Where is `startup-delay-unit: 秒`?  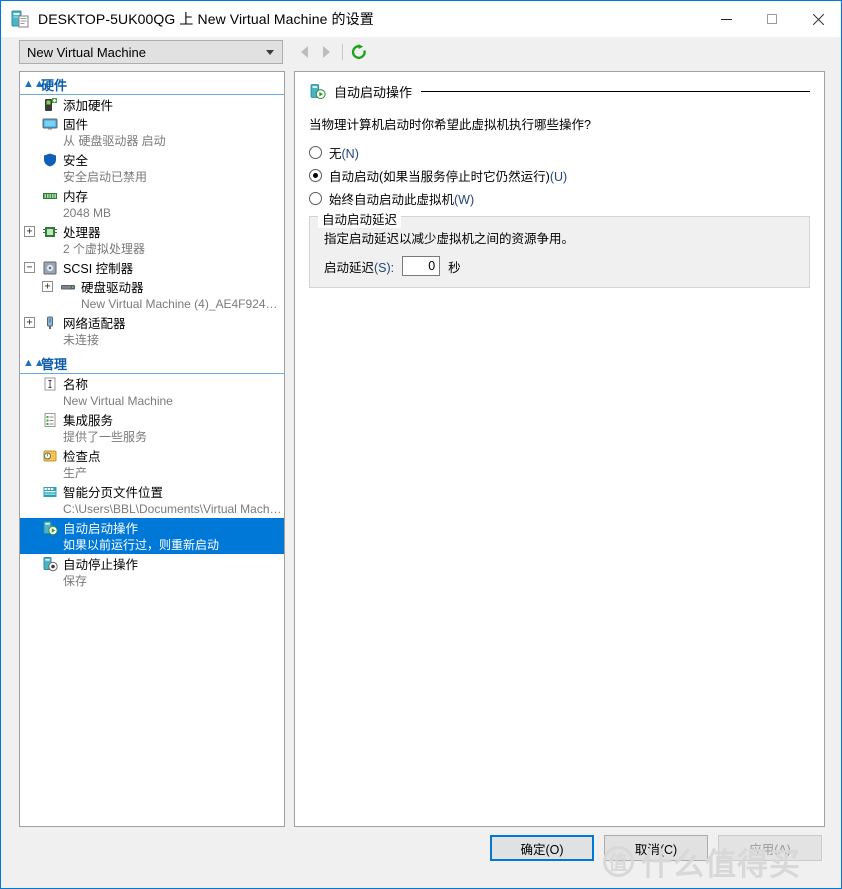 startup-delay-unit: 秒 is located at coordinates (454, 267).